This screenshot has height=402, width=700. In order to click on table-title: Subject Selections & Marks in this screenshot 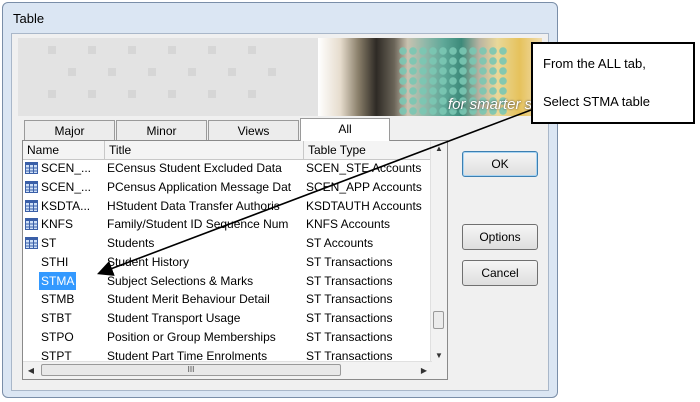, I will do `click(180, 280)`.